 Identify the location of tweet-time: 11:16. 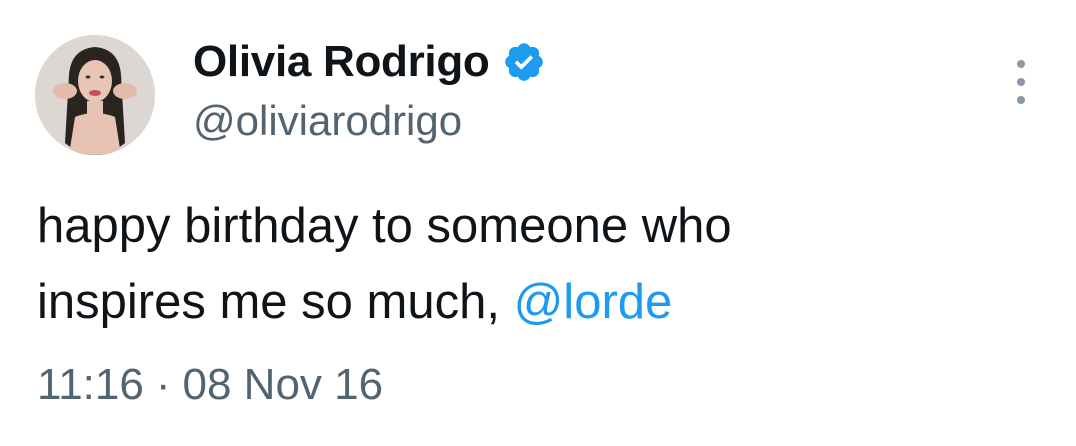
(90, 384).